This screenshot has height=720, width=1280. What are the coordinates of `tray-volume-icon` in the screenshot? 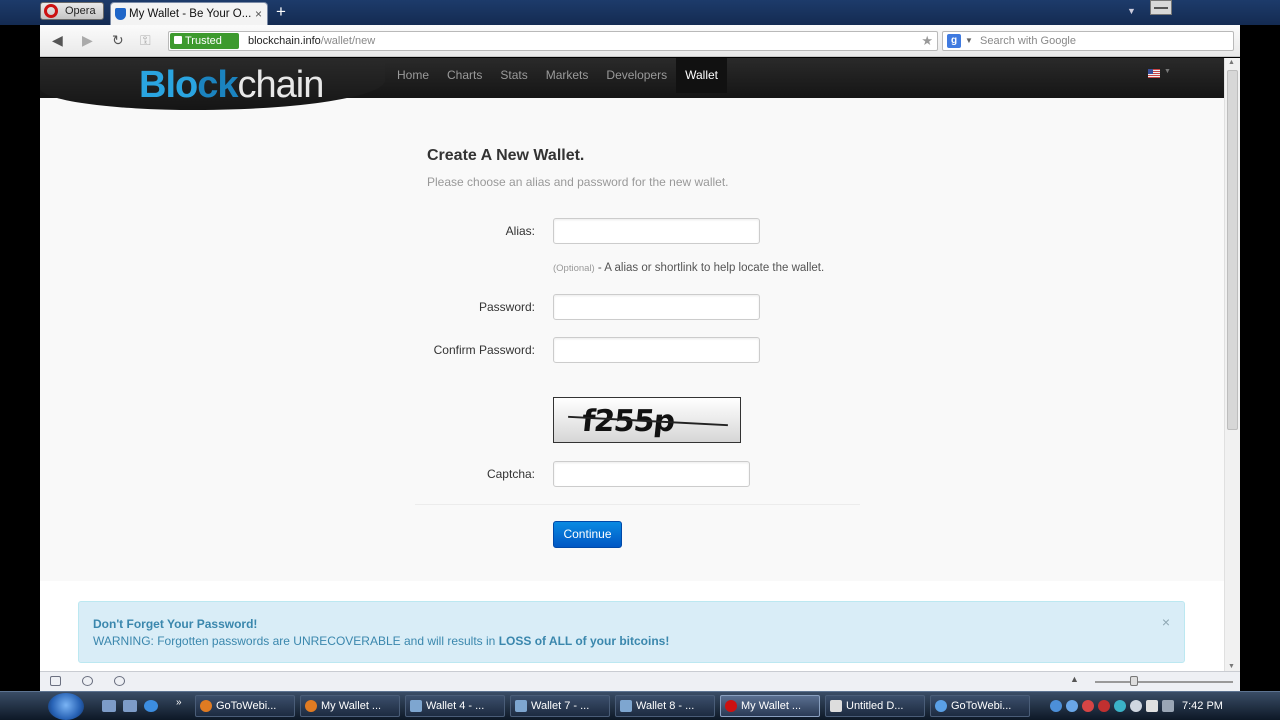 It's located at (1152, 706).